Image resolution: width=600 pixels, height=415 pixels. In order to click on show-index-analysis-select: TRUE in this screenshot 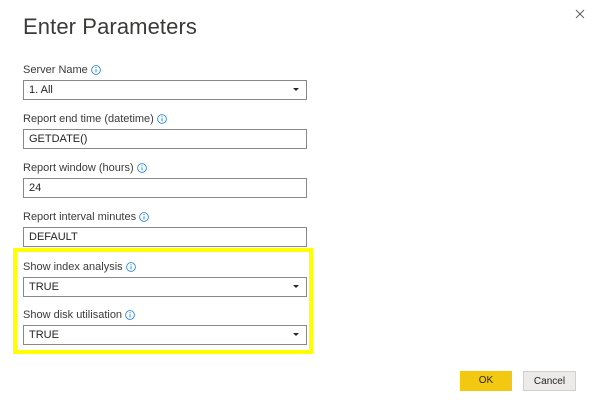, I will do `click(165, 287)`.